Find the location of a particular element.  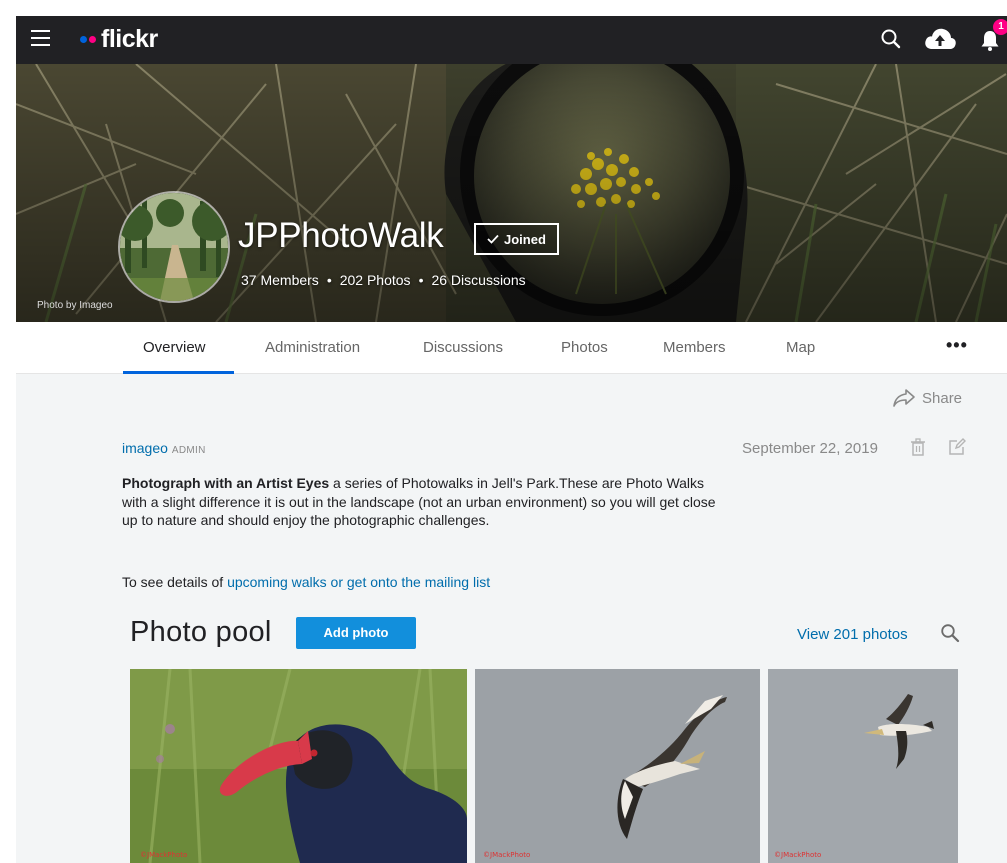

group-avatar is located at coordinates (174, 247).